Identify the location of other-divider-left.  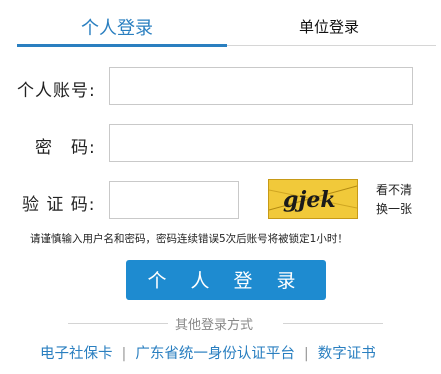
(118, 323).